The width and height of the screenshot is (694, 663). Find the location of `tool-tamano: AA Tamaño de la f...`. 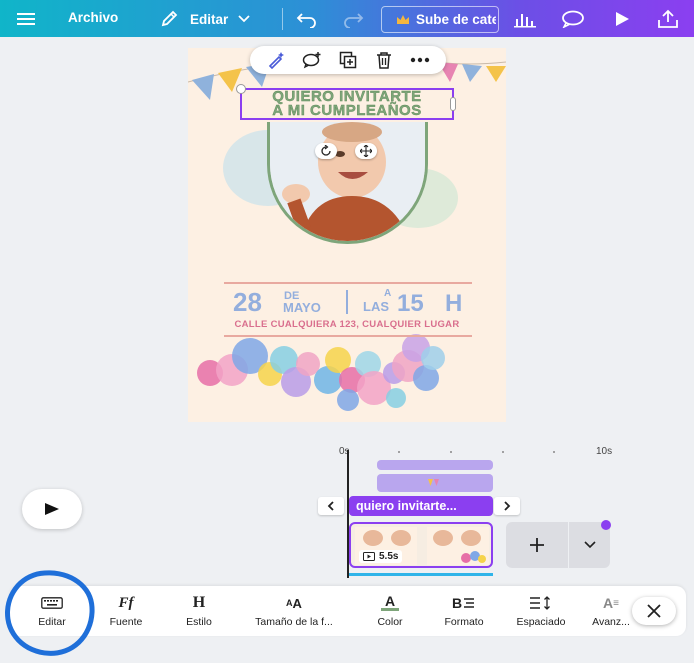

tool-tamano: AA Tamaño de la f... is located at coordinates (294, 611).